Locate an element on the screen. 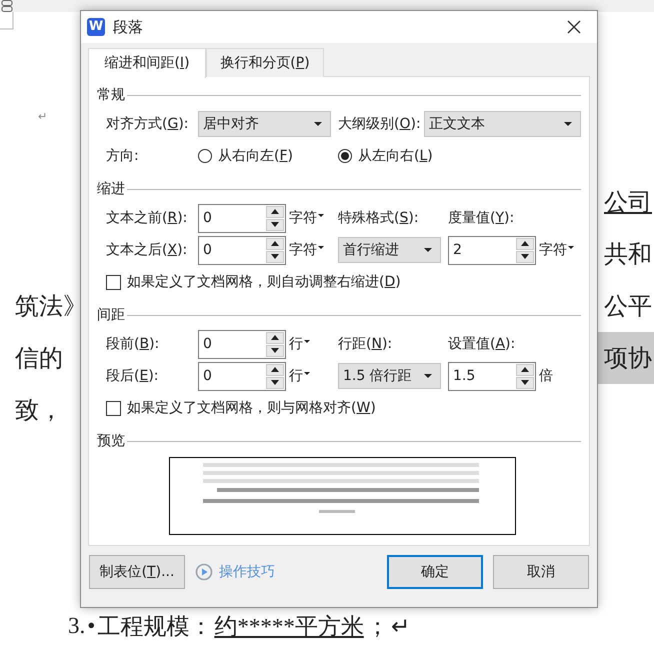 This screenshot has height=645, width=654. document-text: • is located at coordinates (91, 626).